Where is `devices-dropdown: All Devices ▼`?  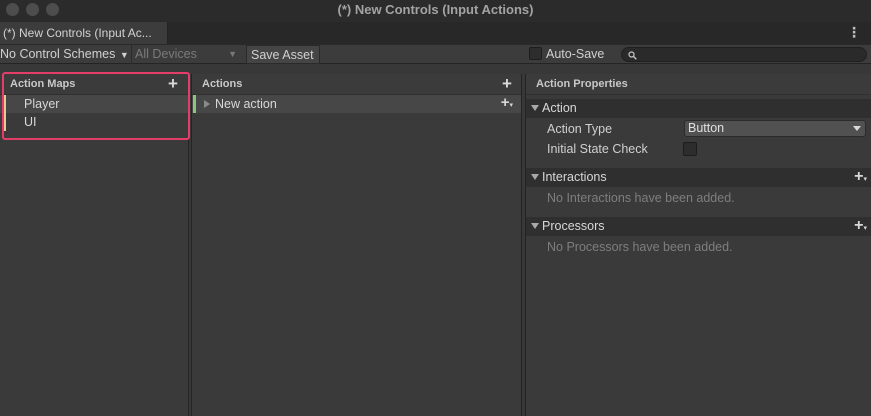 devices-dropdown: All Devices ▼ is located at coordinates (187, 54).